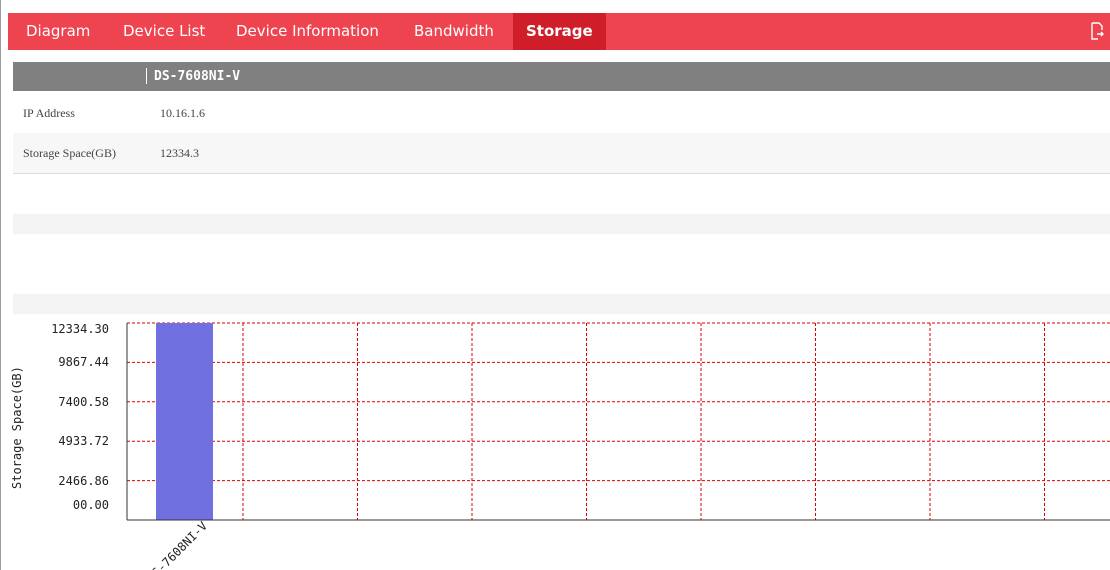 The height and width of the screenshot is (570, 1110). What do you see at coordinates (69, 153) in the screenshot?
I see `storage-space-label: Storage Space(GB)` at bounding box center [69, 153].